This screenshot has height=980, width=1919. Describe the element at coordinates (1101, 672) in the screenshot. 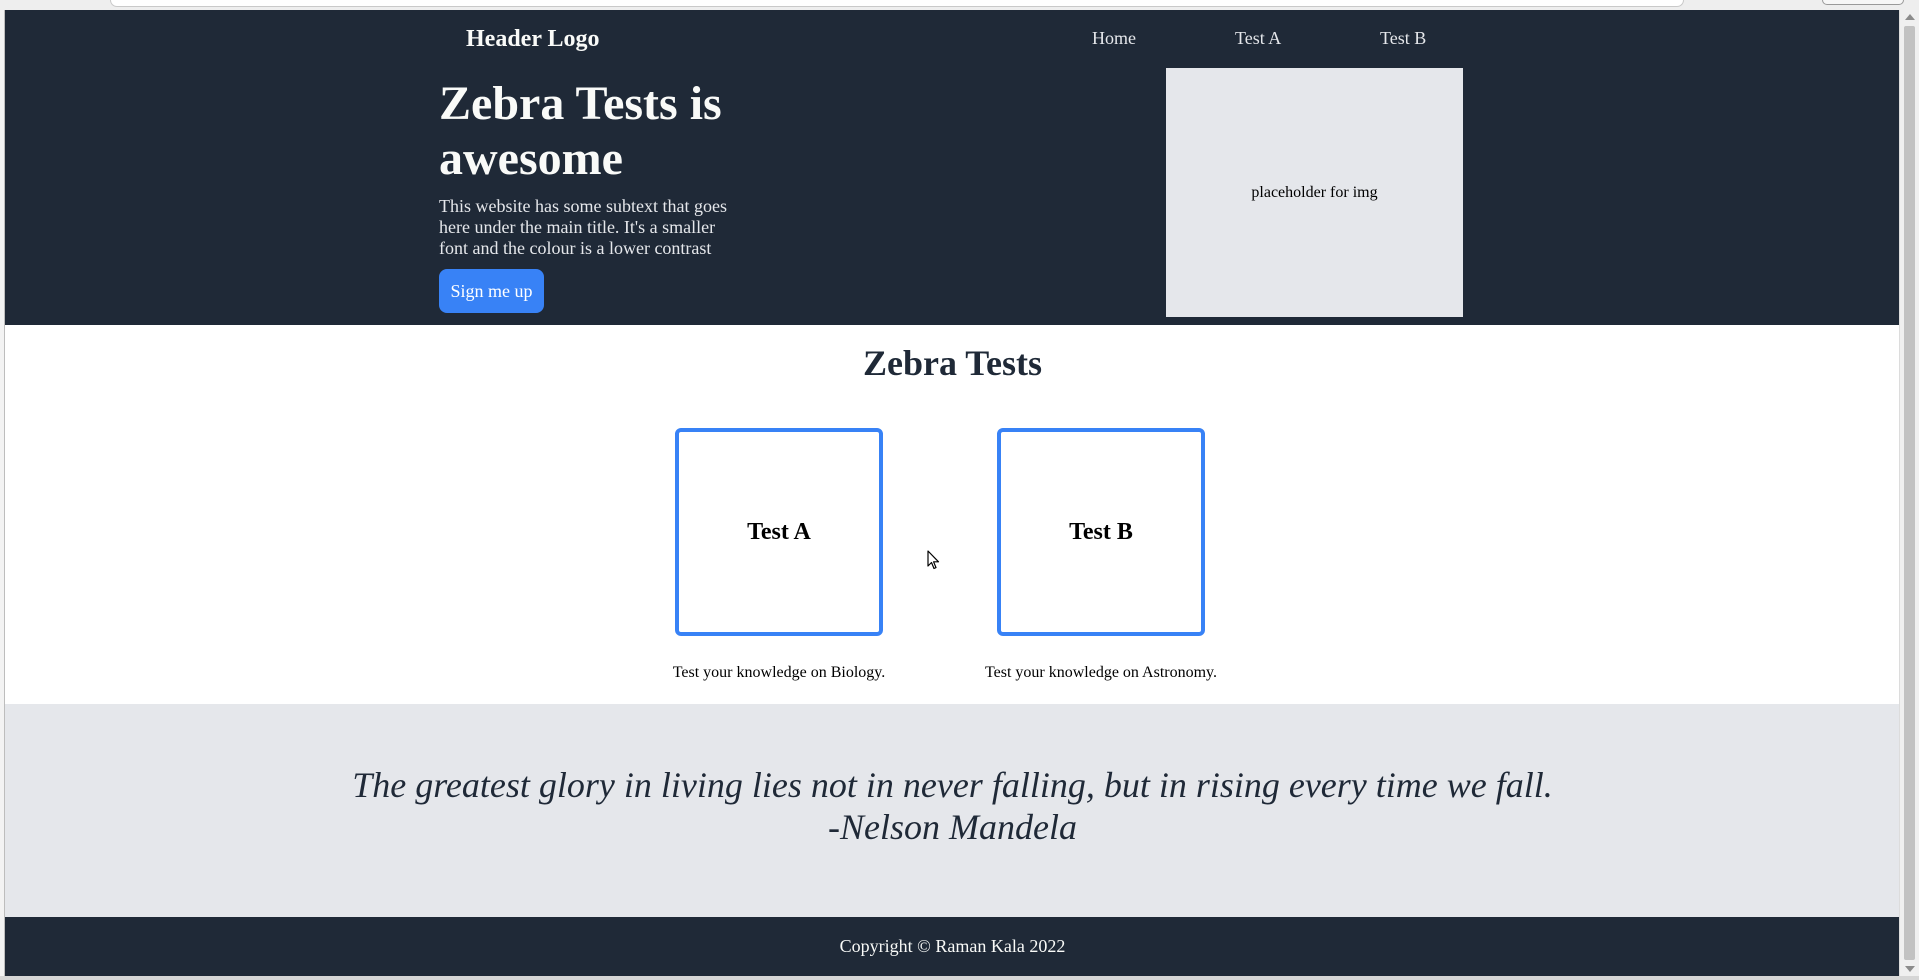

I see `test-b-caption: Test your knowledge on Astronomy.` at that location.